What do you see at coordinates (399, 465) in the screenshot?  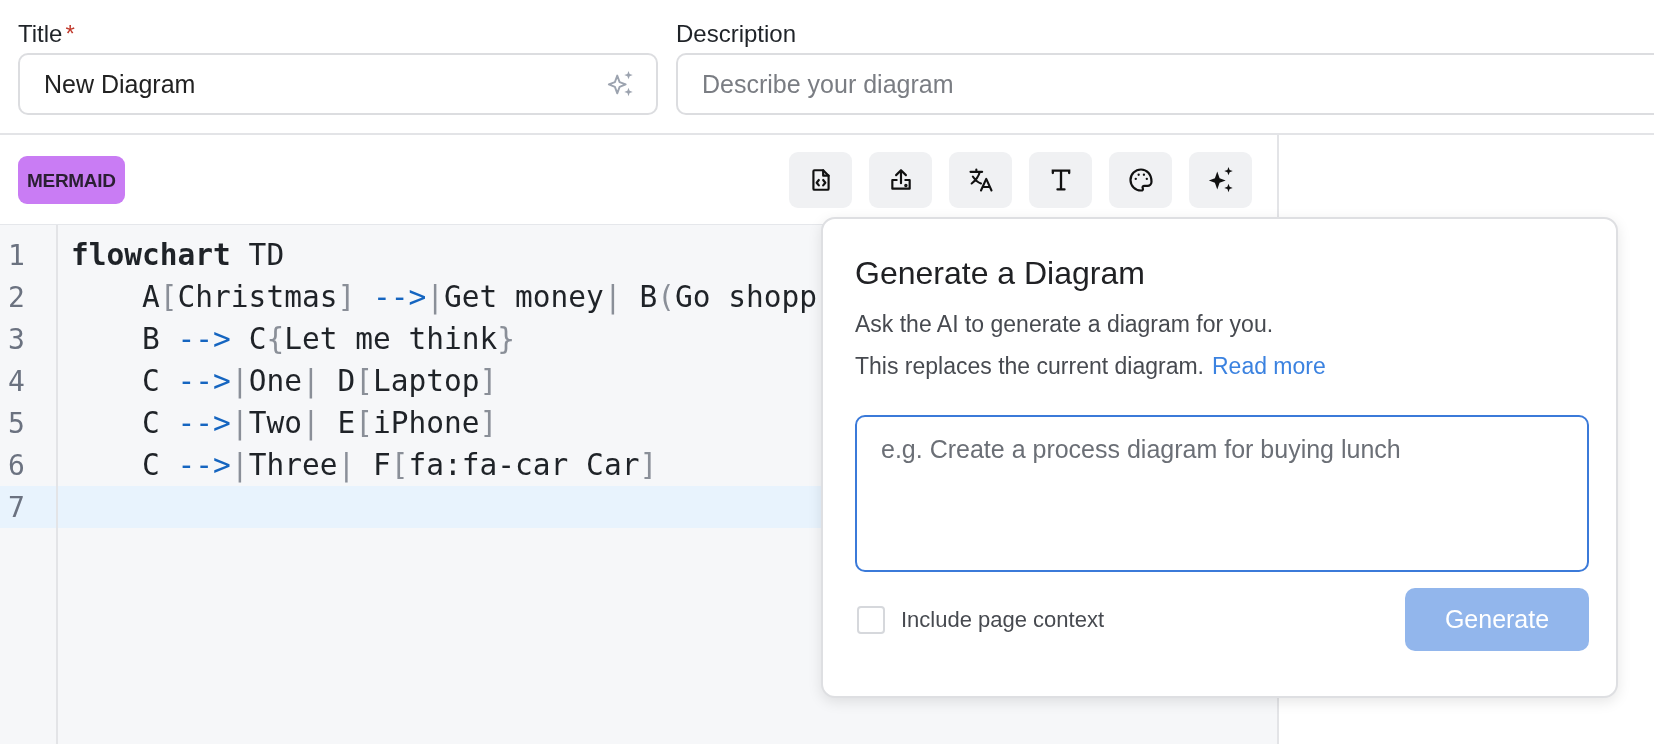 I see `code-line: C -->|Three| F[fa:fa-car Car]` at bounding box center [399, 465].